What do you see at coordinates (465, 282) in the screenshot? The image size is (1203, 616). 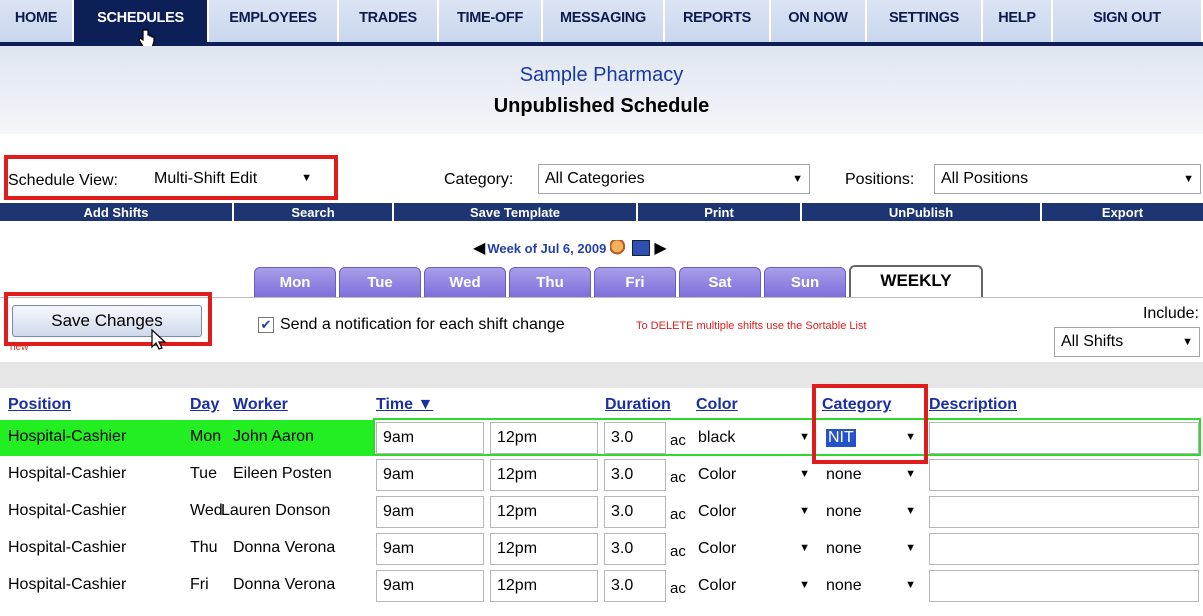 I see `tab-wed: Wed` at bounding box center [465, 282].